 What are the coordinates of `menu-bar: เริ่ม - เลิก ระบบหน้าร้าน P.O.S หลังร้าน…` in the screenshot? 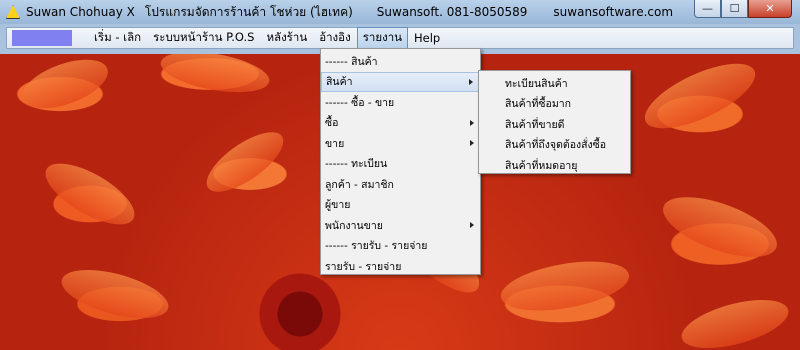 It's located at (400, 38).